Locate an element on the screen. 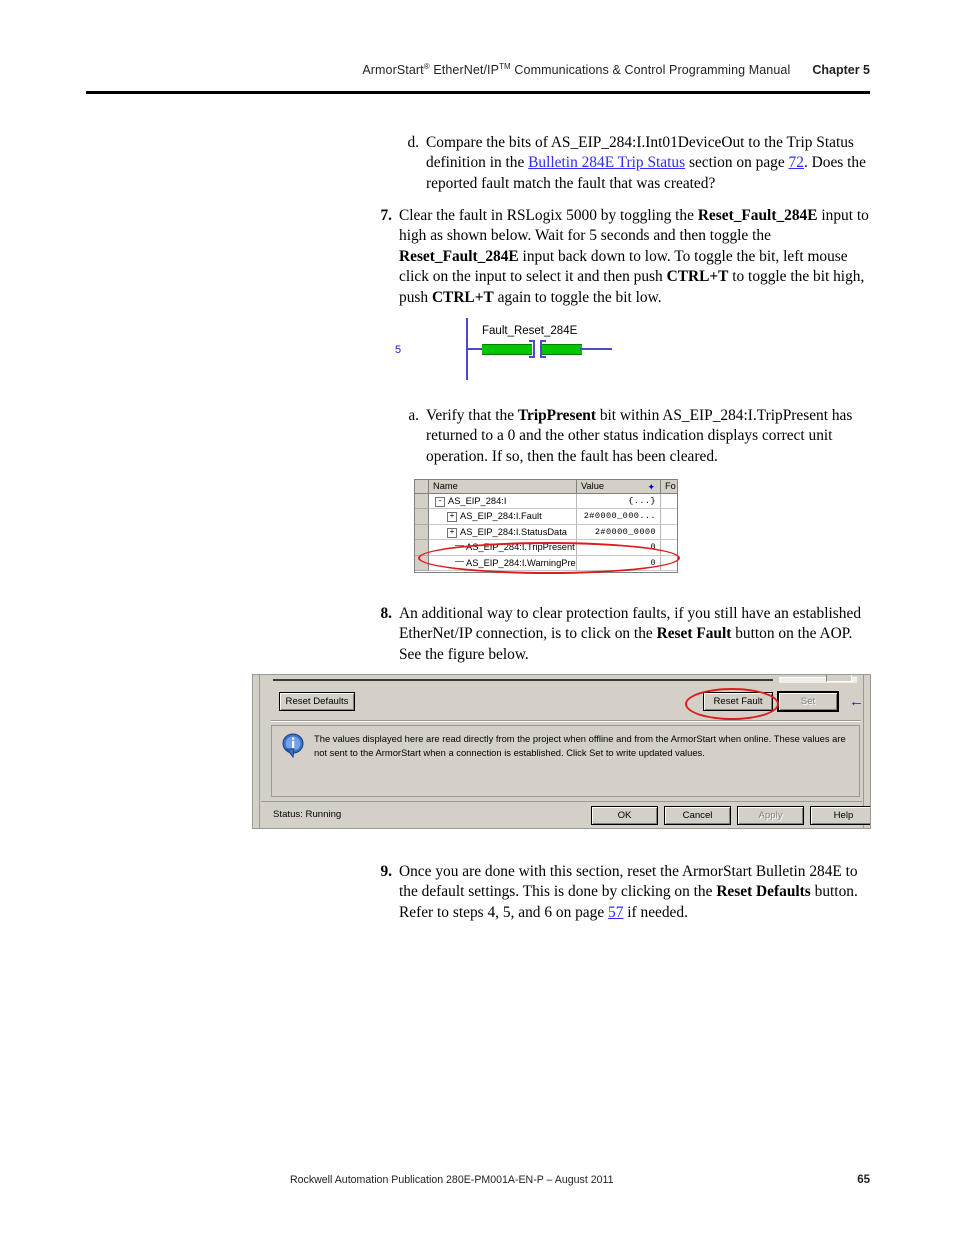 The image size is (954, 1235). cut-off-control is located at coordinates (839, 678).